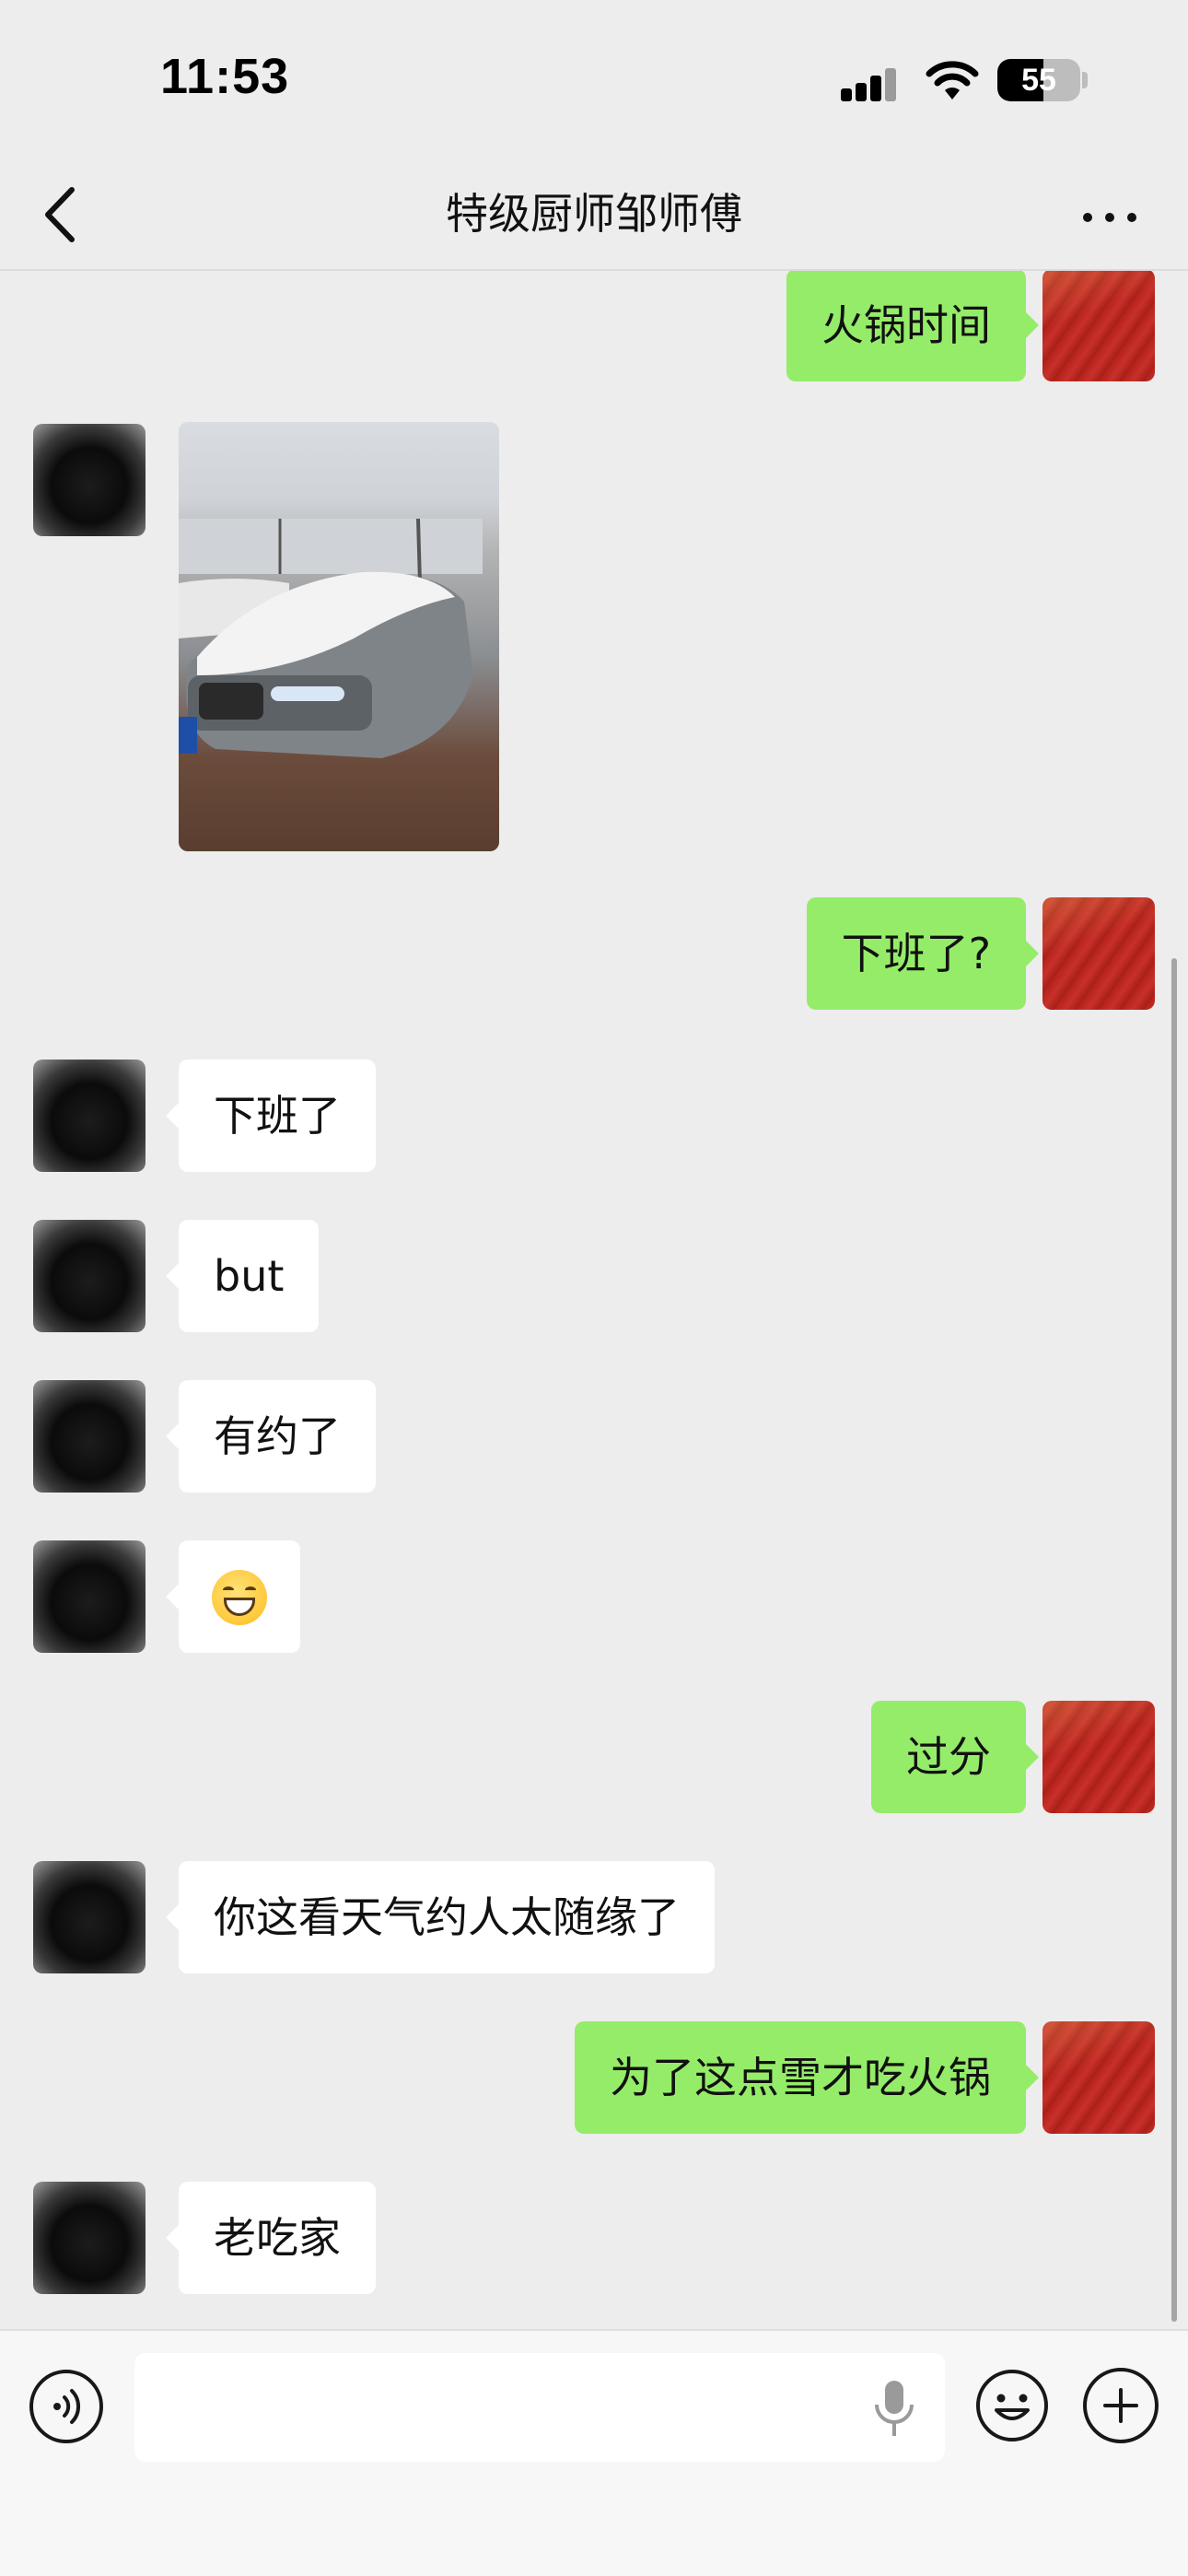 Image resolution: width=1188 pixels, height=2576 pixels. I want to click on grinning-face-emoji, so click(239, 1597).